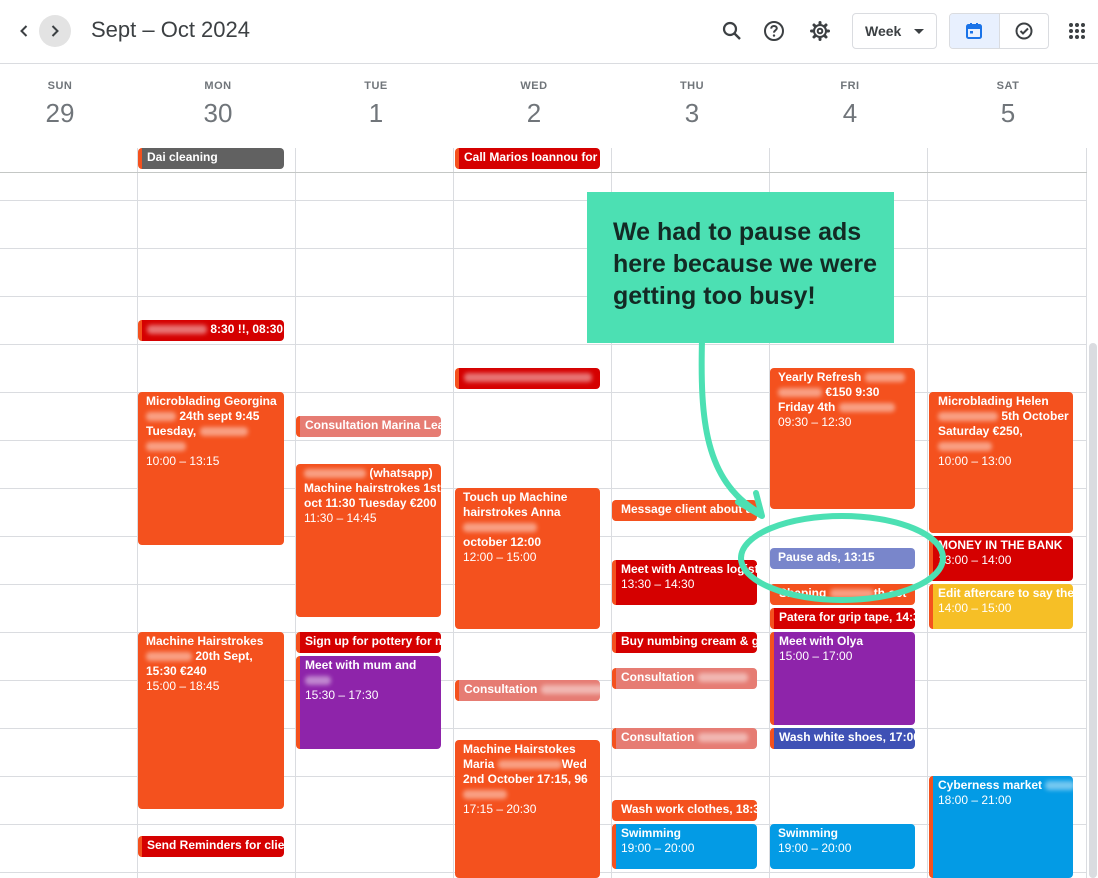 This screenshot has height=878, width=1098. I want to click on day-header-wed: WED 2, so click(534, 106).